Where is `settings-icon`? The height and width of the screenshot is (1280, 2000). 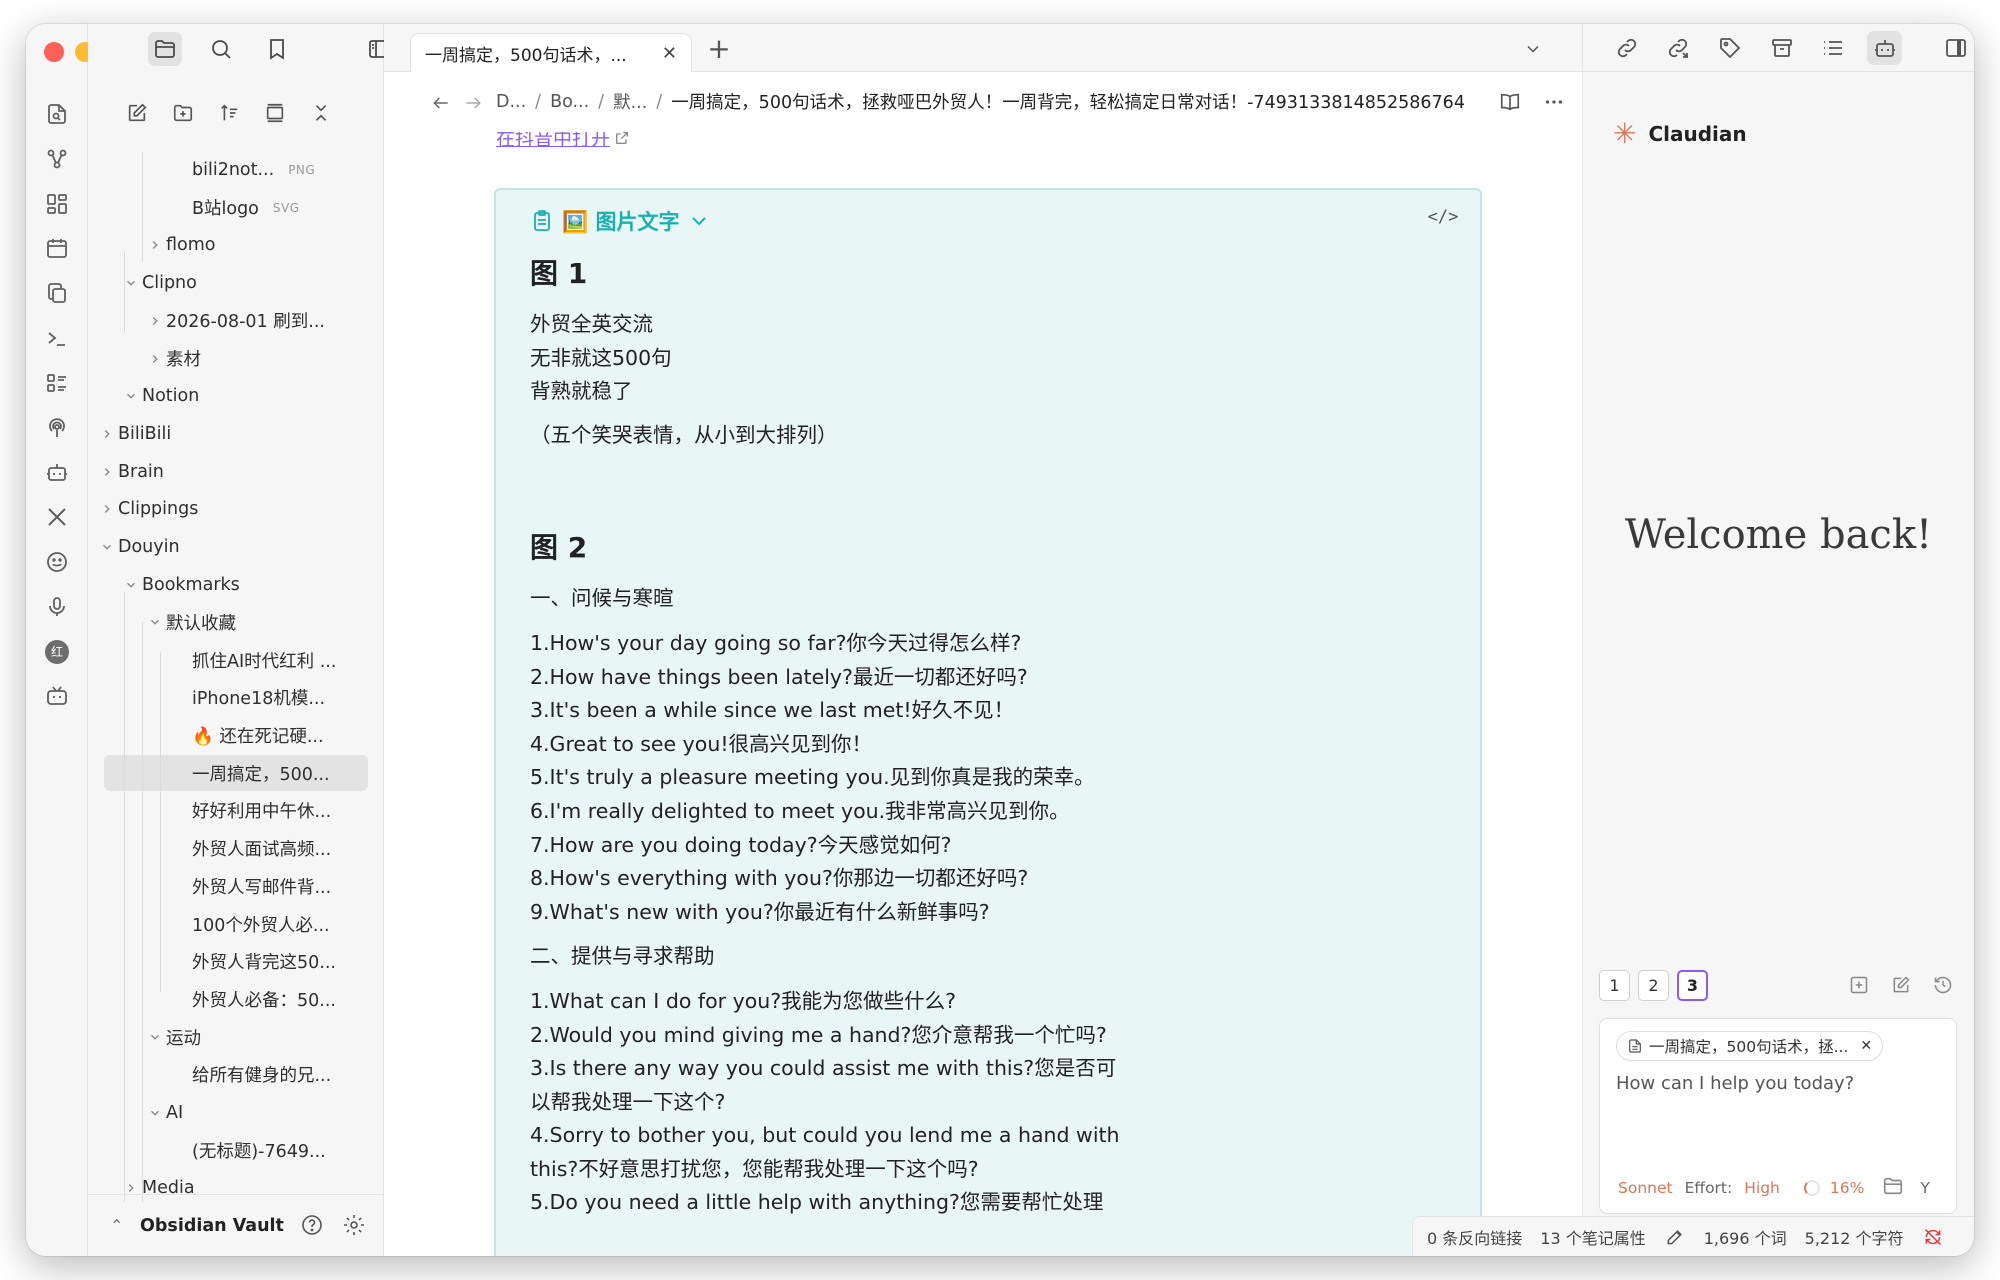 settings-icon is located at coordinates (354, 1225).